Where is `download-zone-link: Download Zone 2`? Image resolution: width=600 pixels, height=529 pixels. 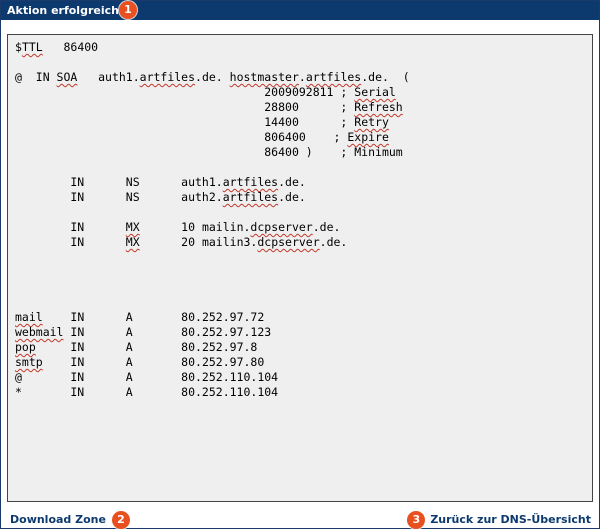 download-zone-link: Download Zone 2 is located at coordinates (70, 520).